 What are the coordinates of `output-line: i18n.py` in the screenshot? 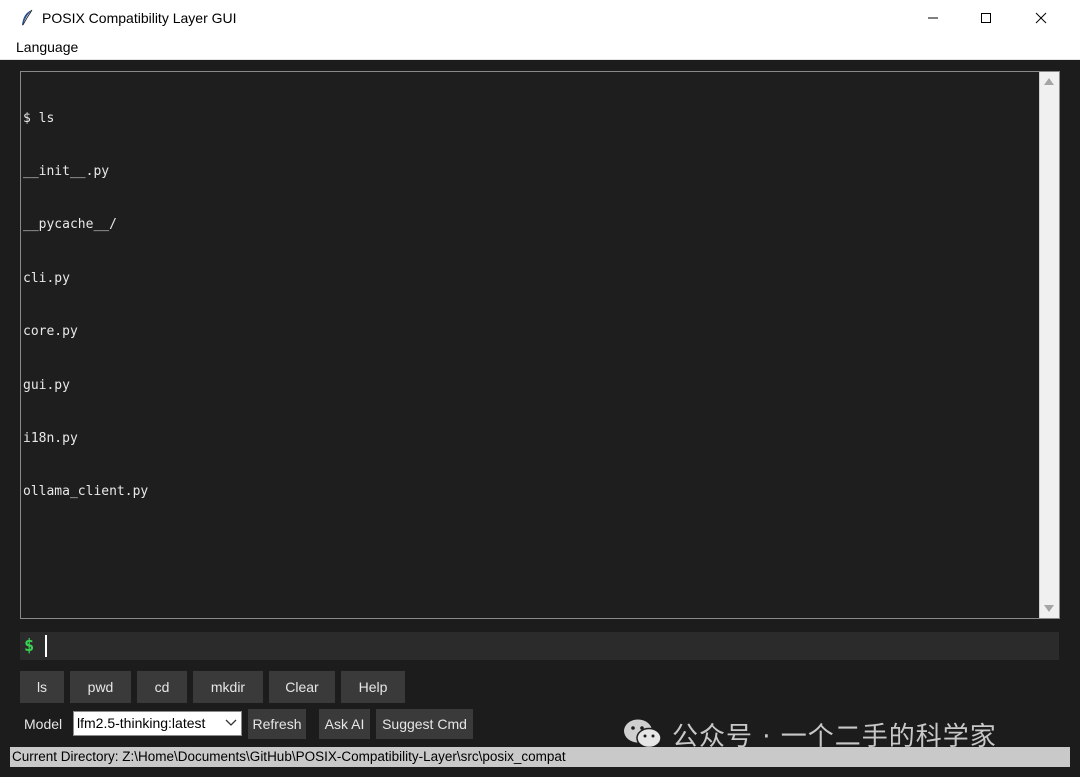 It's located at (50, 438).